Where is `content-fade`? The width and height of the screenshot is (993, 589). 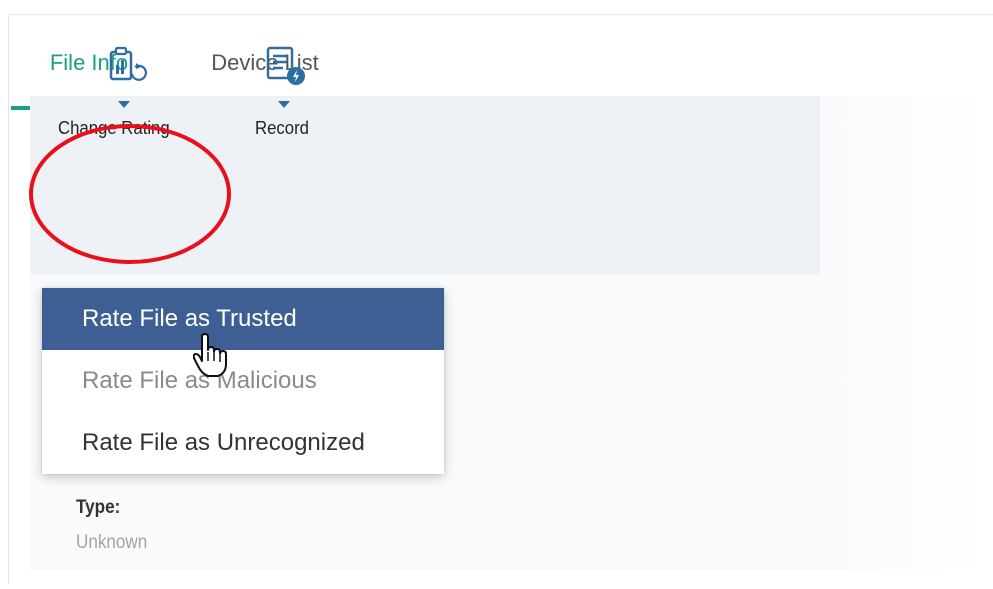
content-fade is located at coordinates (907, 333).